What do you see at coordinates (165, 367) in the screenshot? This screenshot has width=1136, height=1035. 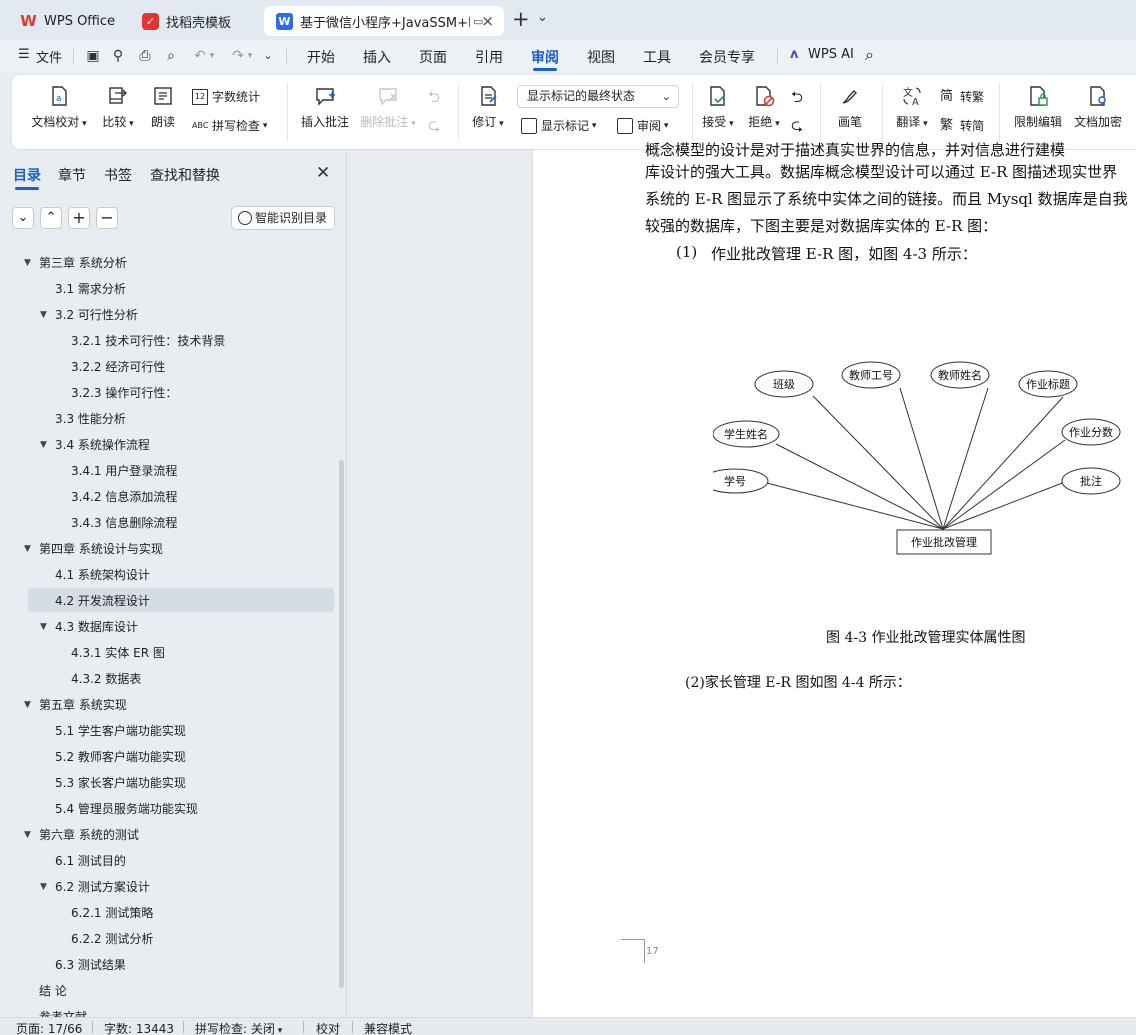 I see `toc-item: 3.2.2 经济可行性` at bounding box center [165, 367].